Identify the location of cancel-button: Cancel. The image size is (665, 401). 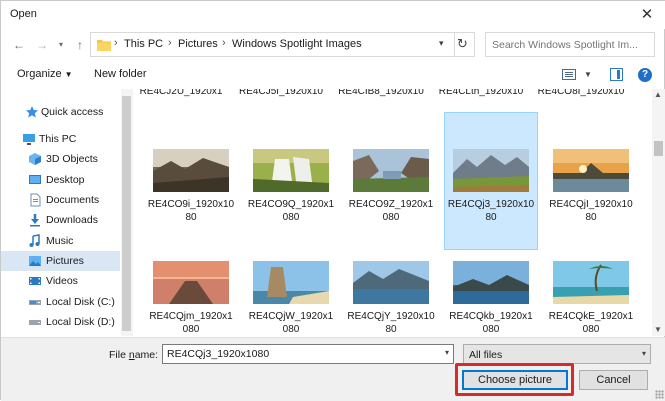
(613, 380).